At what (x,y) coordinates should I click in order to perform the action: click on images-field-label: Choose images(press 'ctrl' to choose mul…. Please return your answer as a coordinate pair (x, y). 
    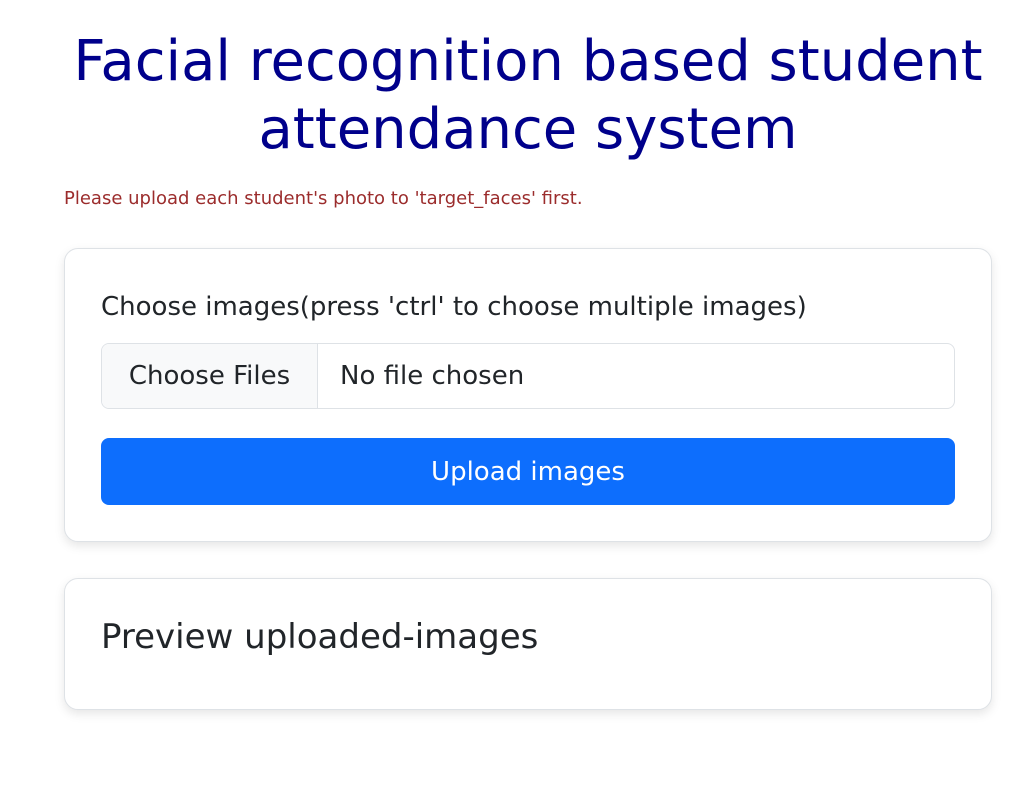
    Looking at the image, I should click on (454, 307).